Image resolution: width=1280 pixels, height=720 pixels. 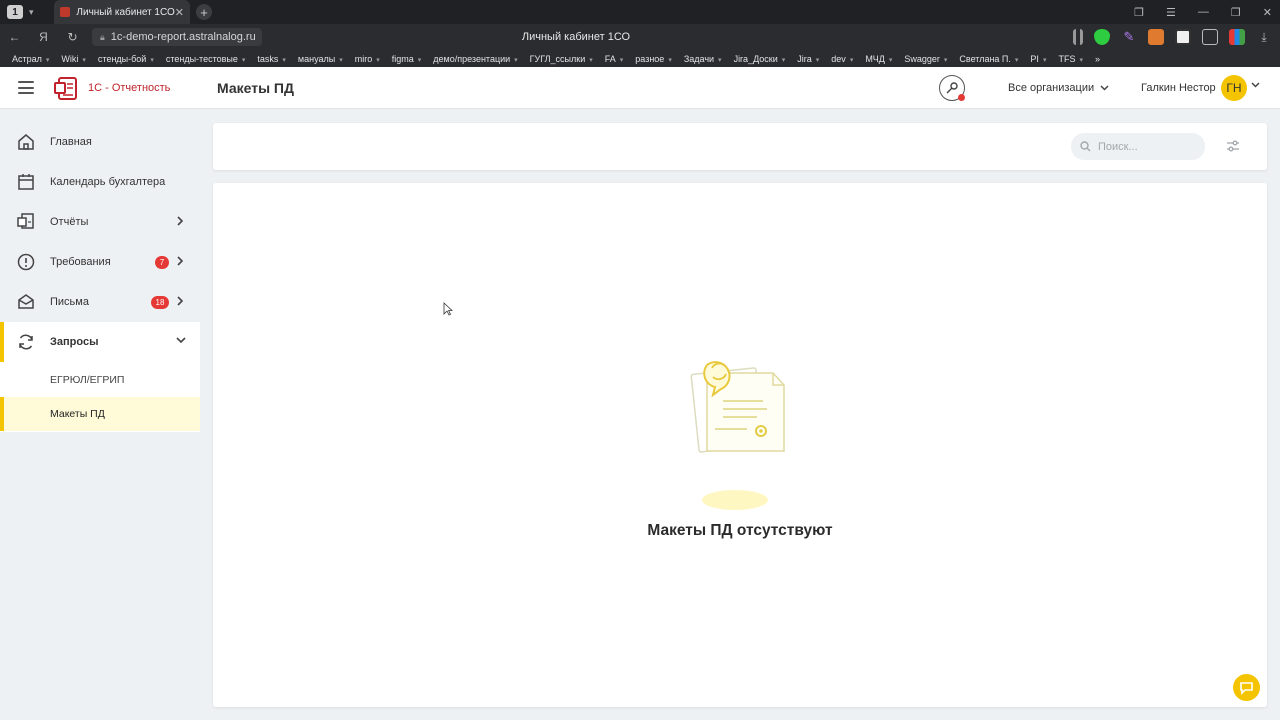 I want to click on bookmark-item: miro ▾, so click(x=367, y=59).